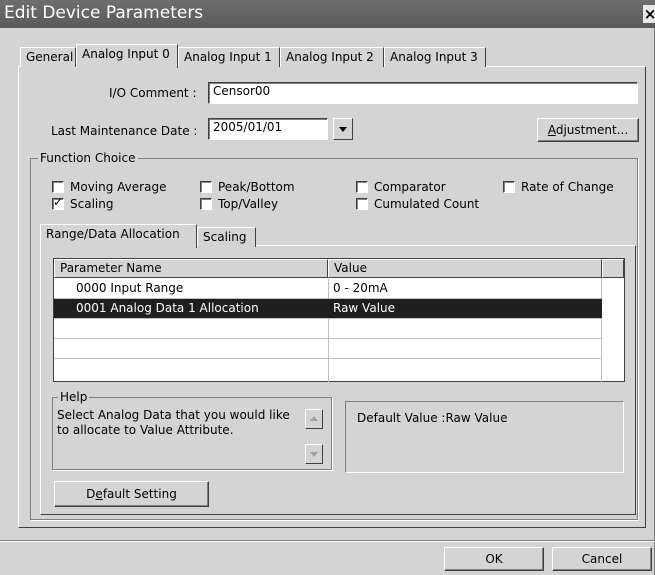  I want to click on help-text-line-1: Select Analog Data that you would like, so click(173, 415).